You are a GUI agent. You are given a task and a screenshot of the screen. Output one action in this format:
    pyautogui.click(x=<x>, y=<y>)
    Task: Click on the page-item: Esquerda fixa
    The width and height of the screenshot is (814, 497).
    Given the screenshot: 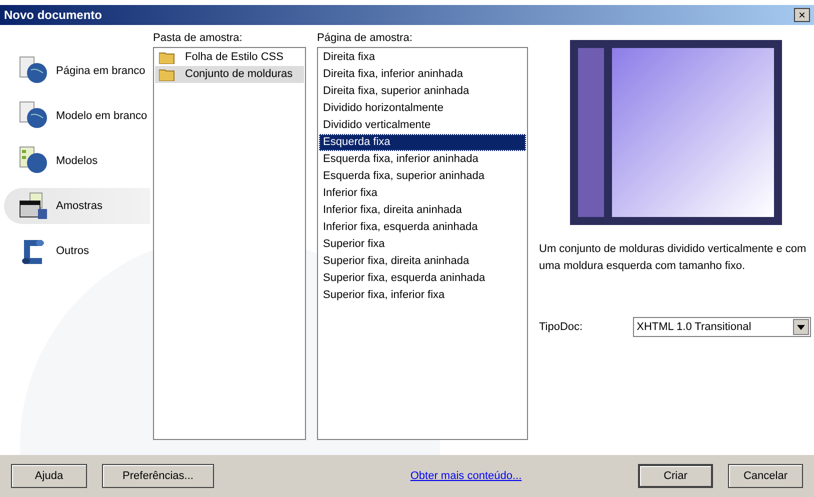 What is the action you would take?
    pyautogui.click(x=422, y=142)
    